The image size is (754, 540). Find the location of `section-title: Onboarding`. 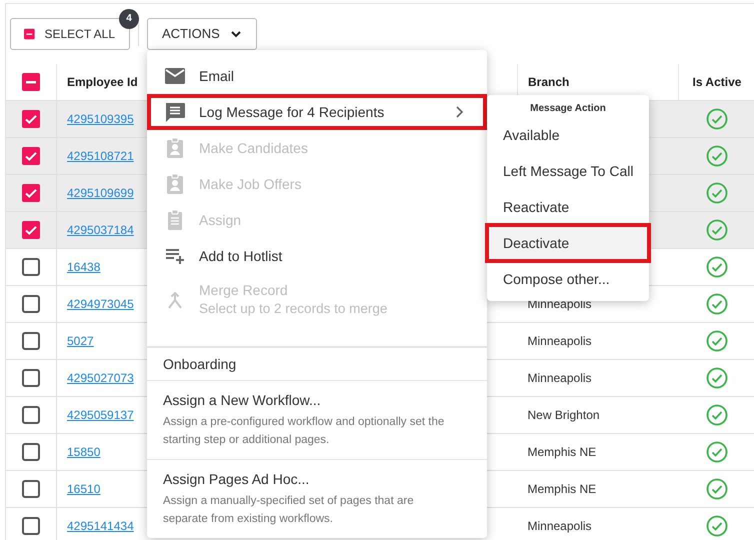

section-title: Onboarding is located at coordinates (199, 364).